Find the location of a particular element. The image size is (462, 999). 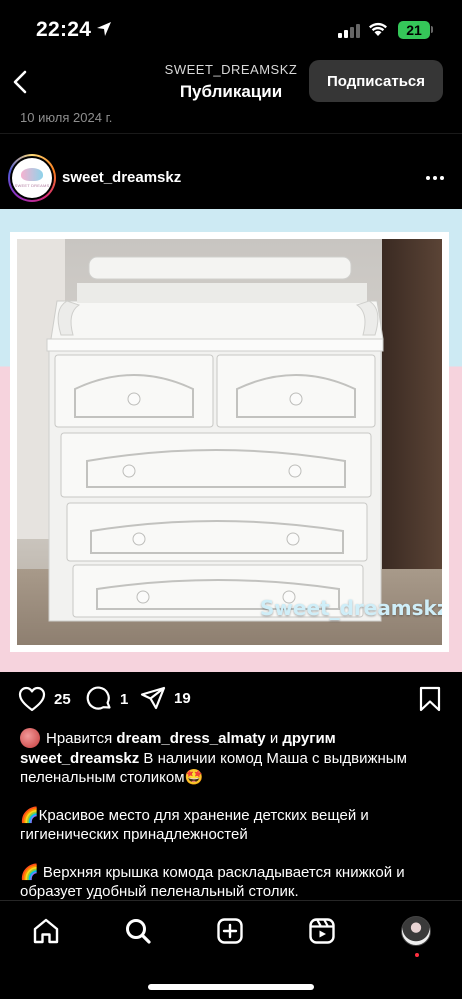

save-button is located at coordinates (430, 701).